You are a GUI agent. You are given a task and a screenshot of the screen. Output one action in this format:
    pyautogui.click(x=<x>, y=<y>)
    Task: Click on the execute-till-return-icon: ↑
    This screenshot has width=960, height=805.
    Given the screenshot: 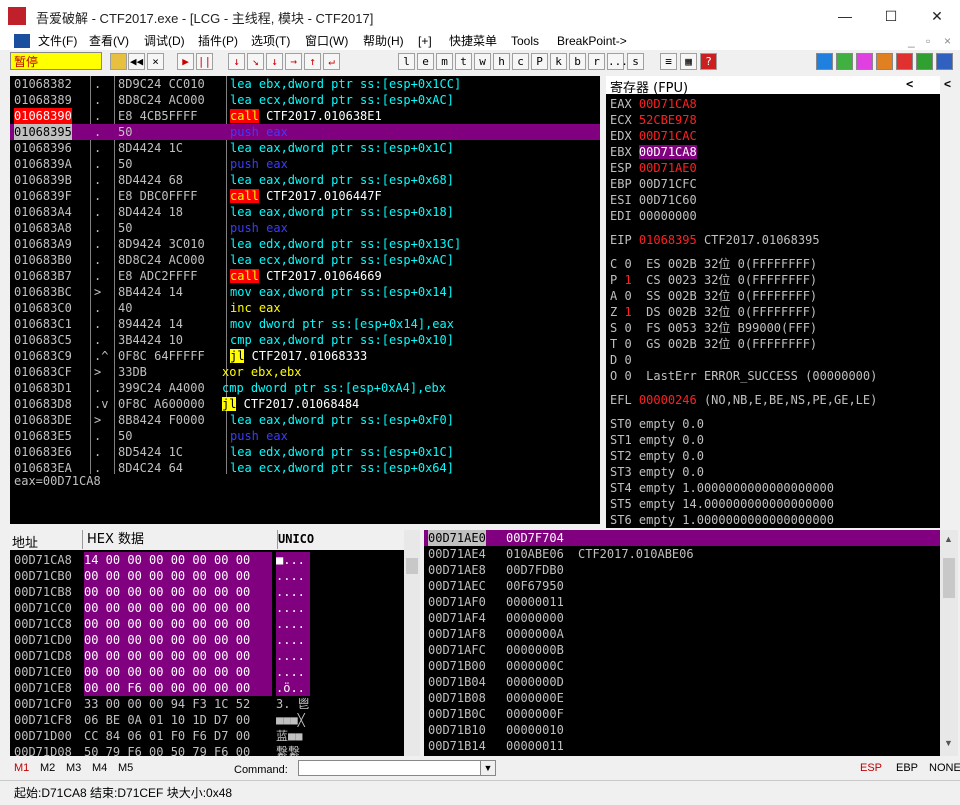 What is the action you would take?
    pyautogui.click(x=312, y=61)
    